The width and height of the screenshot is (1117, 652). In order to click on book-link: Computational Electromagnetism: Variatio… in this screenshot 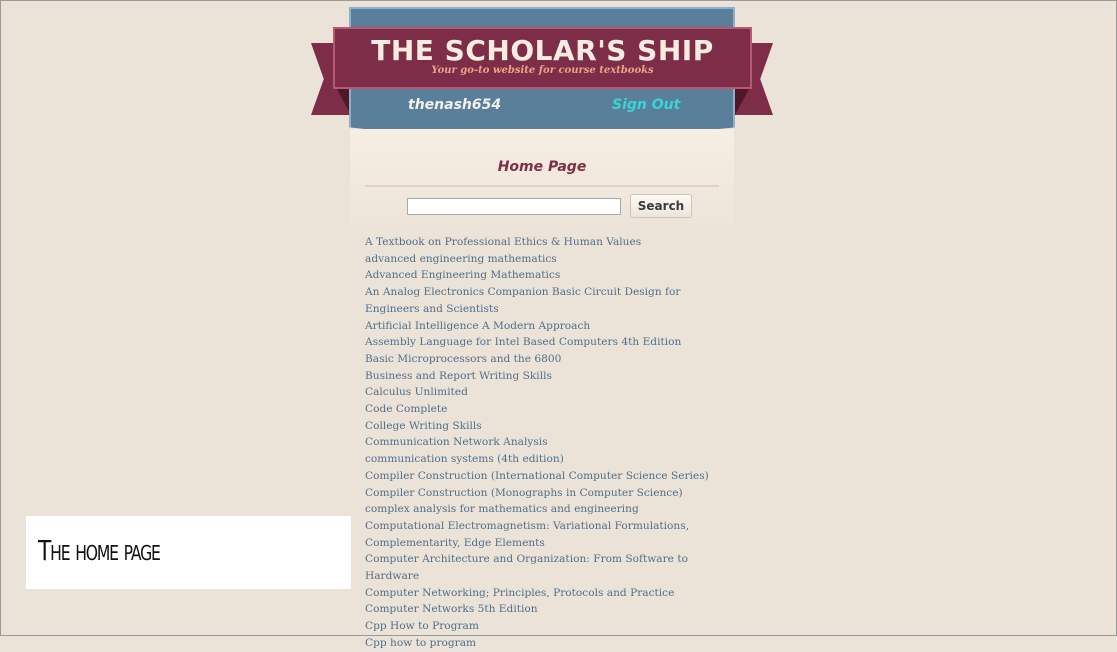, I will do `click(541, 534)`.